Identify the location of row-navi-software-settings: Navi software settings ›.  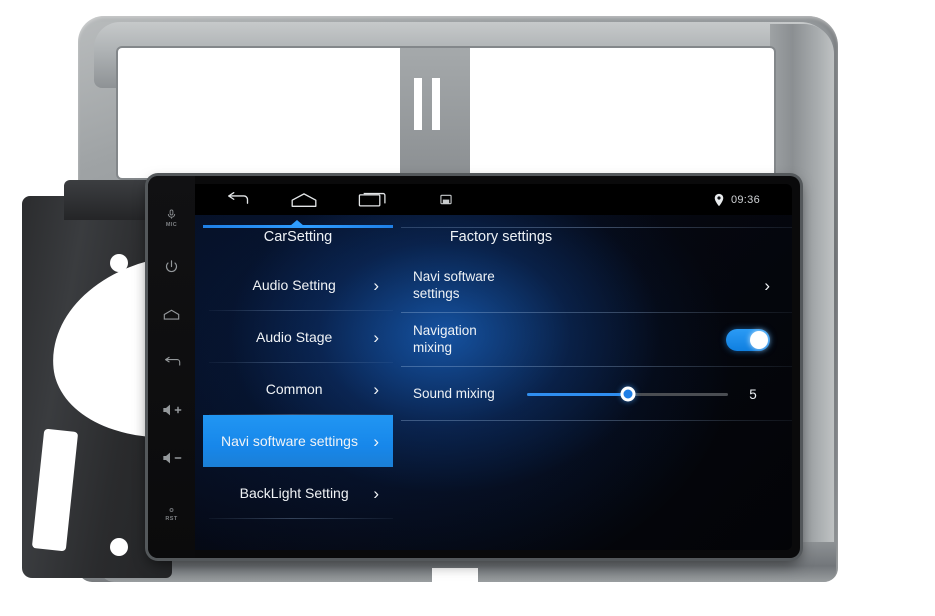
(596, 286).